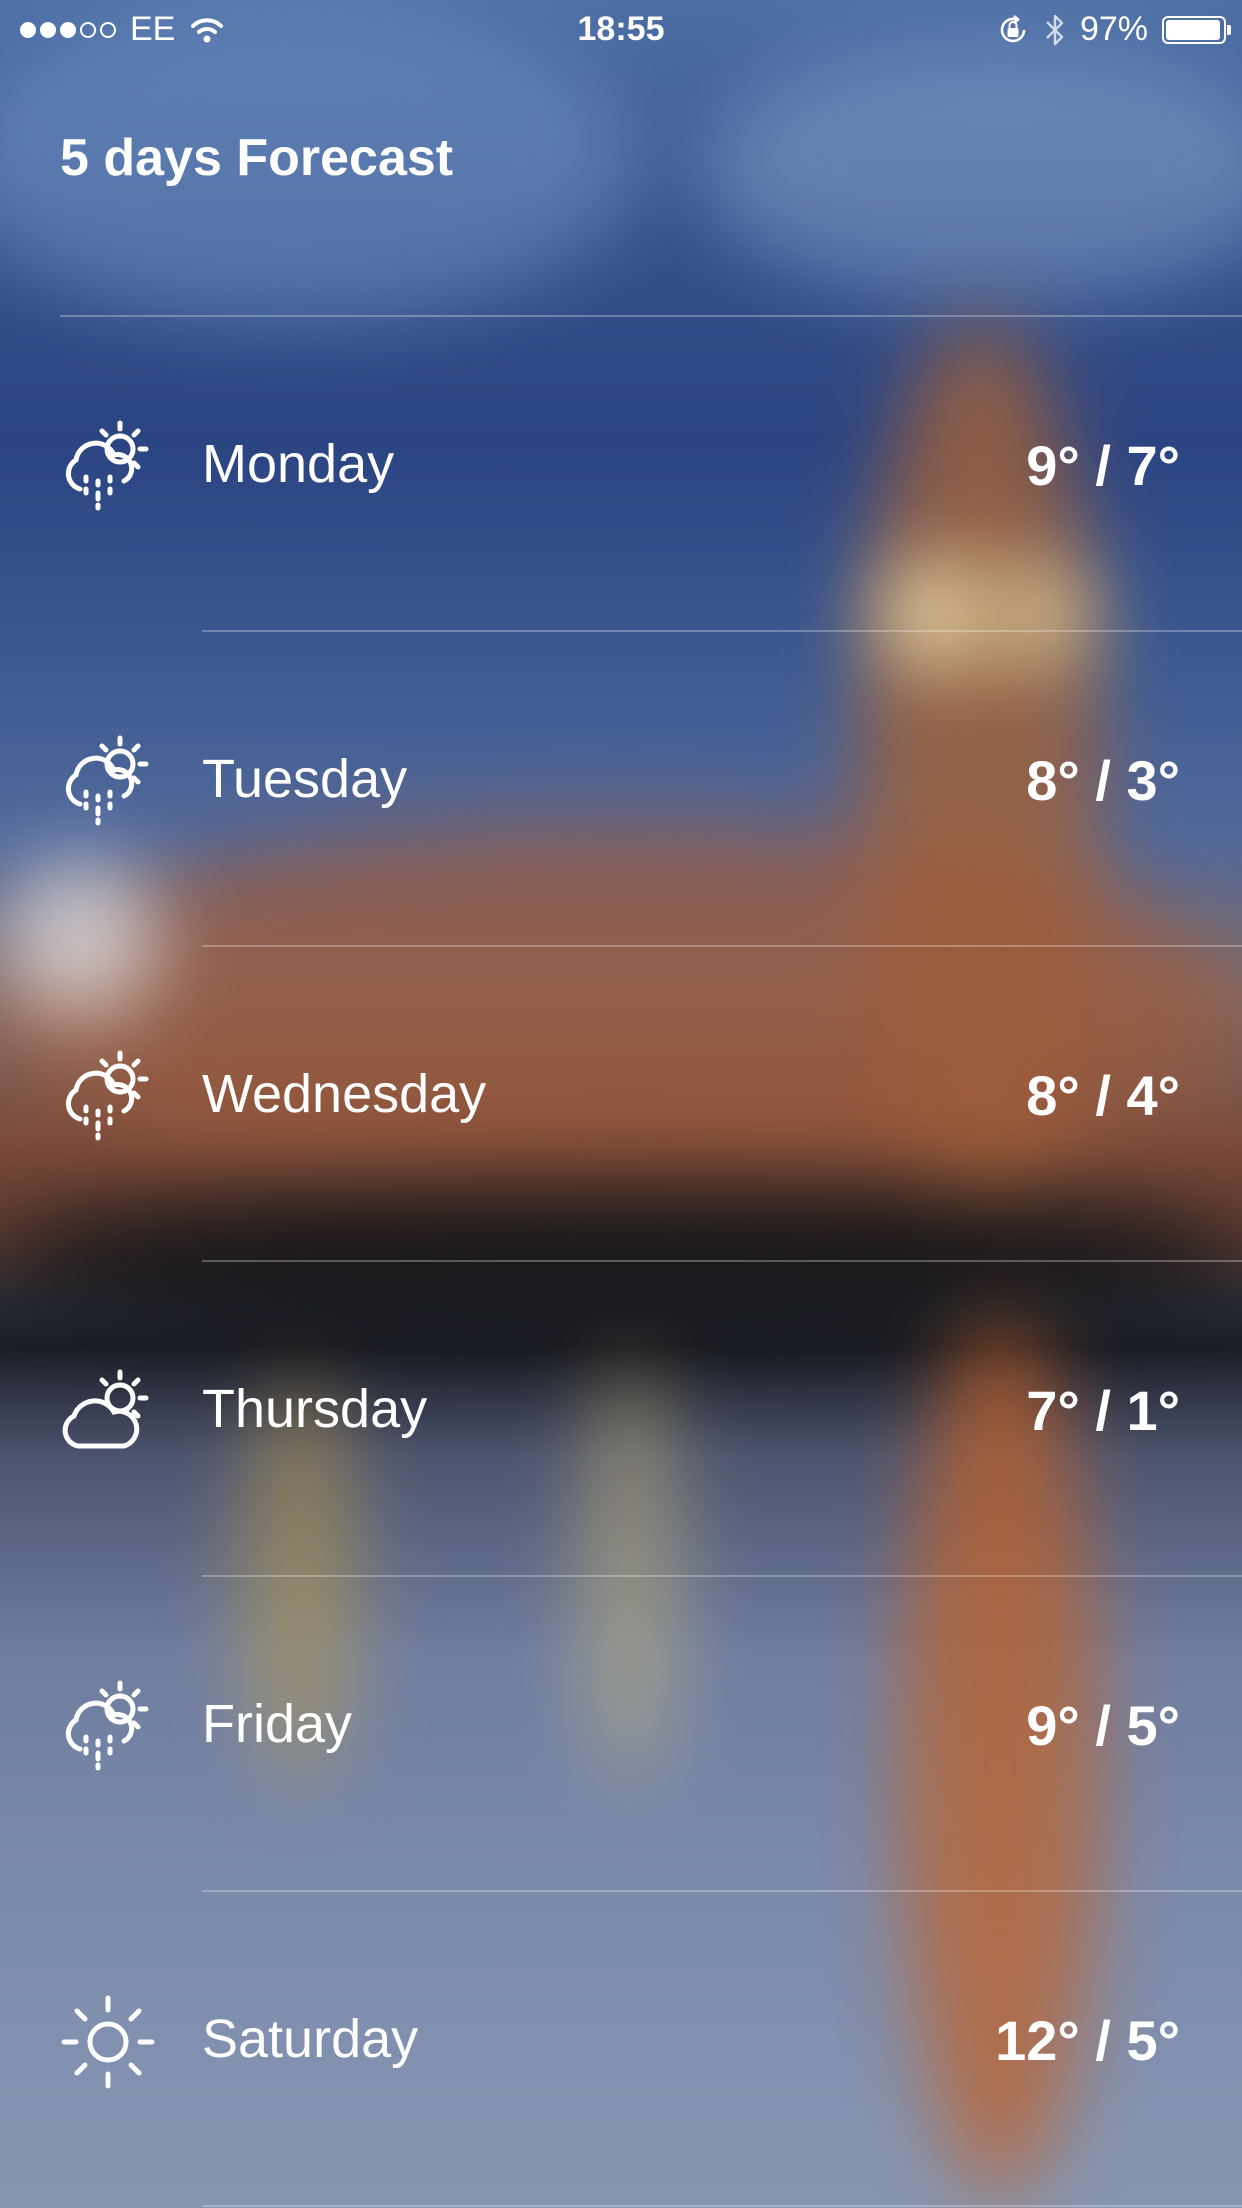  What do you see at coordinates (1103, 1725) in the screenshot?
I see `forecast-temperature: 9° / 5°` at bounding box center [1103, 1725].